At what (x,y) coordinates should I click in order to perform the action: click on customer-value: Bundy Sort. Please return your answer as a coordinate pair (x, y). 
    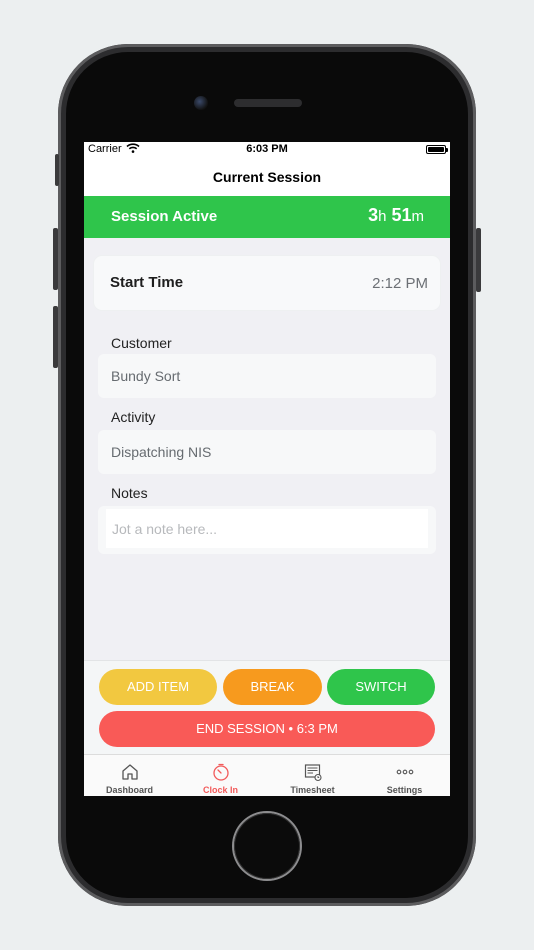
    Looking at the image, I should click on (146, 376).